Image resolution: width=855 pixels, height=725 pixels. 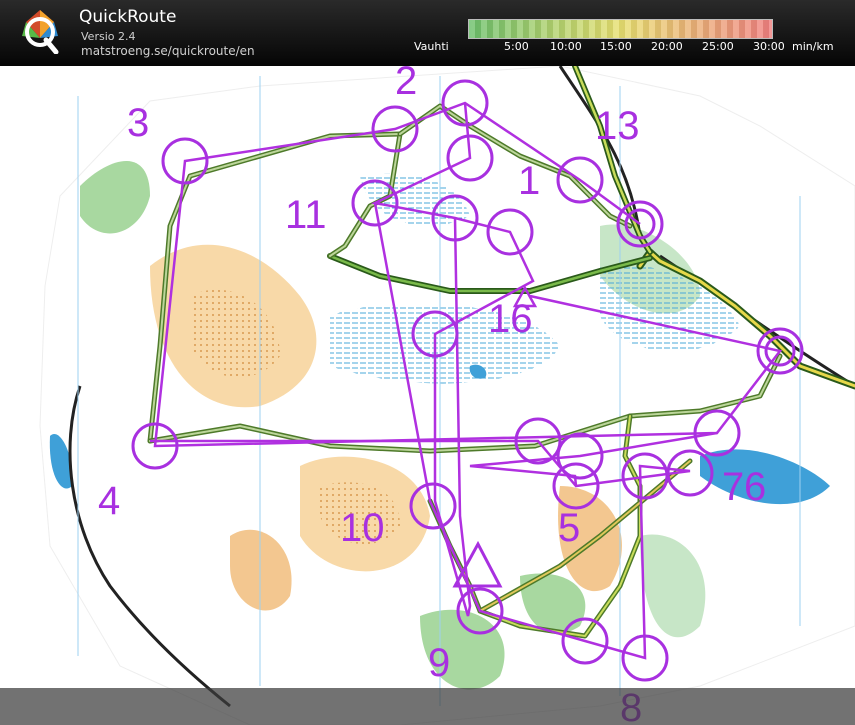 I want to click on pace-tick: 20:00, so click(x=667, y=46).